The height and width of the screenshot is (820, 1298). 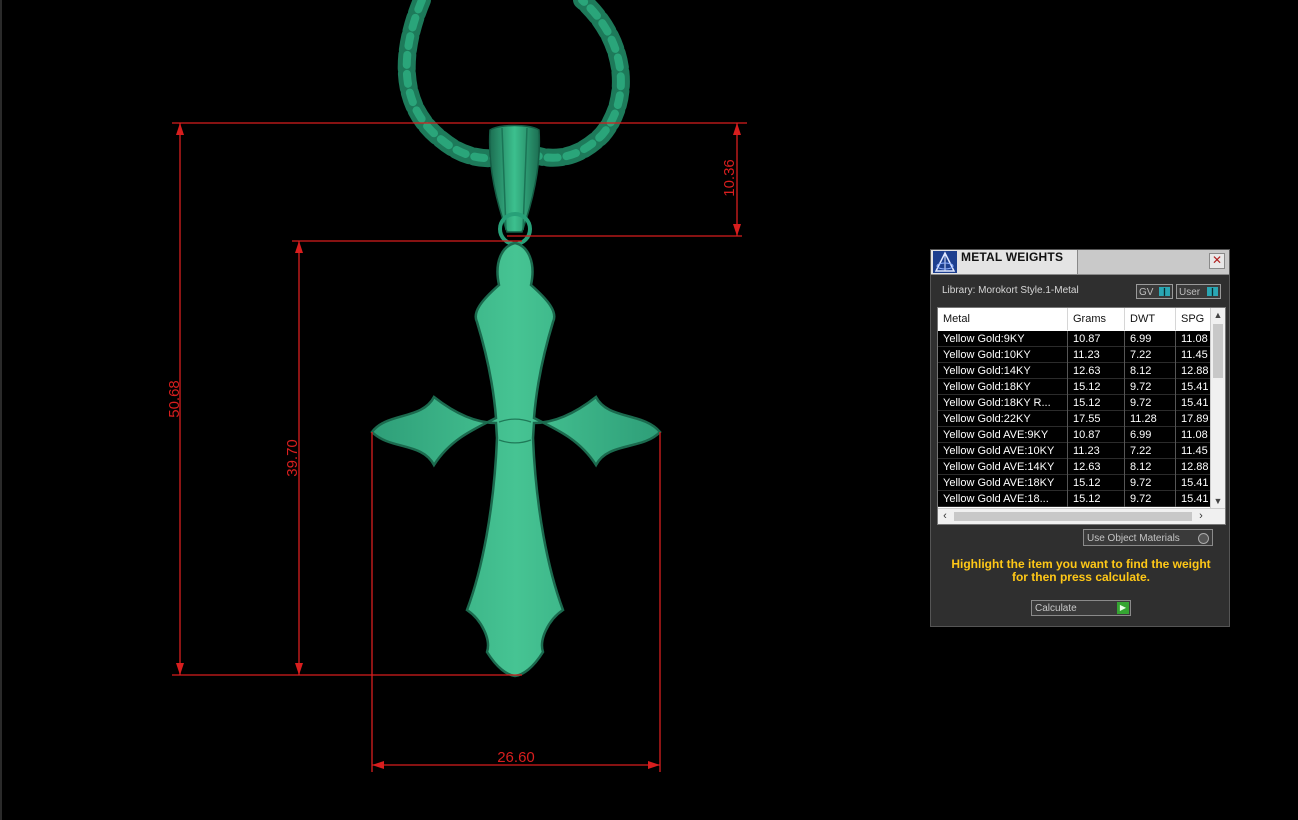 I want to click on scroll-left-icon: ‹, so click(x=945, y=516).